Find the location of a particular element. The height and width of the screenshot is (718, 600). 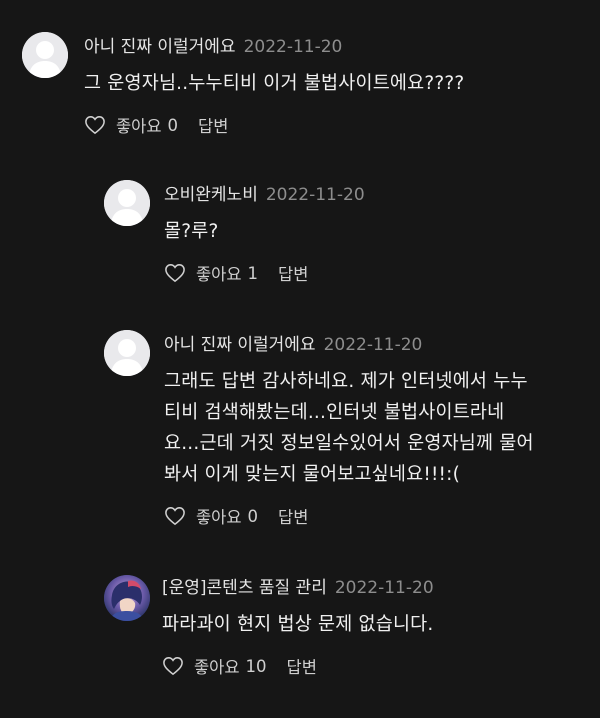

comment-author: [운영]콘텐츠 품질 관리 is located at coordinates (244, 588).